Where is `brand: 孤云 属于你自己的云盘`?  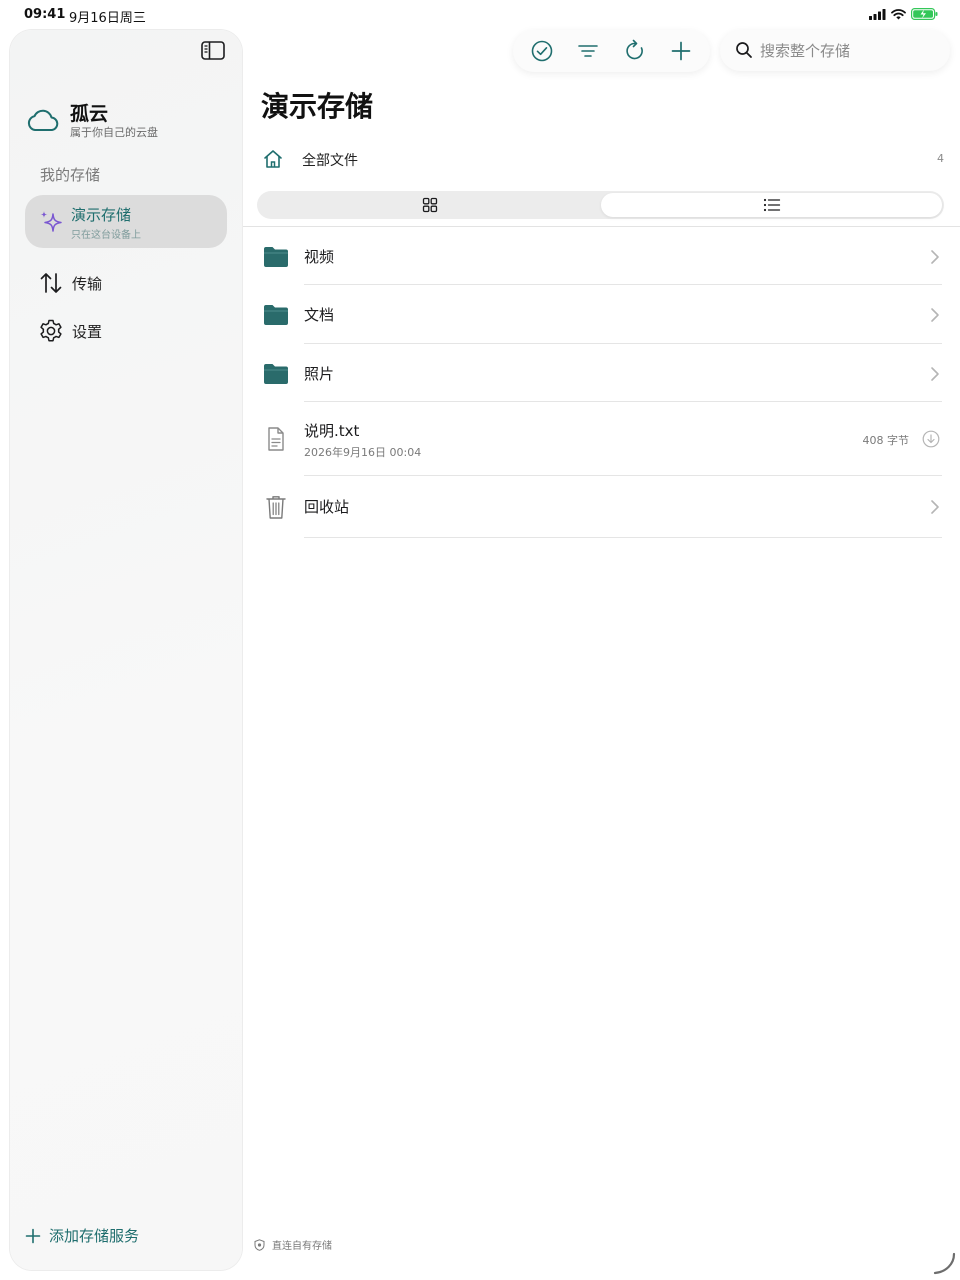 brand: 孤云 属于你自己的云盘 is located at coordinates (92, 121).